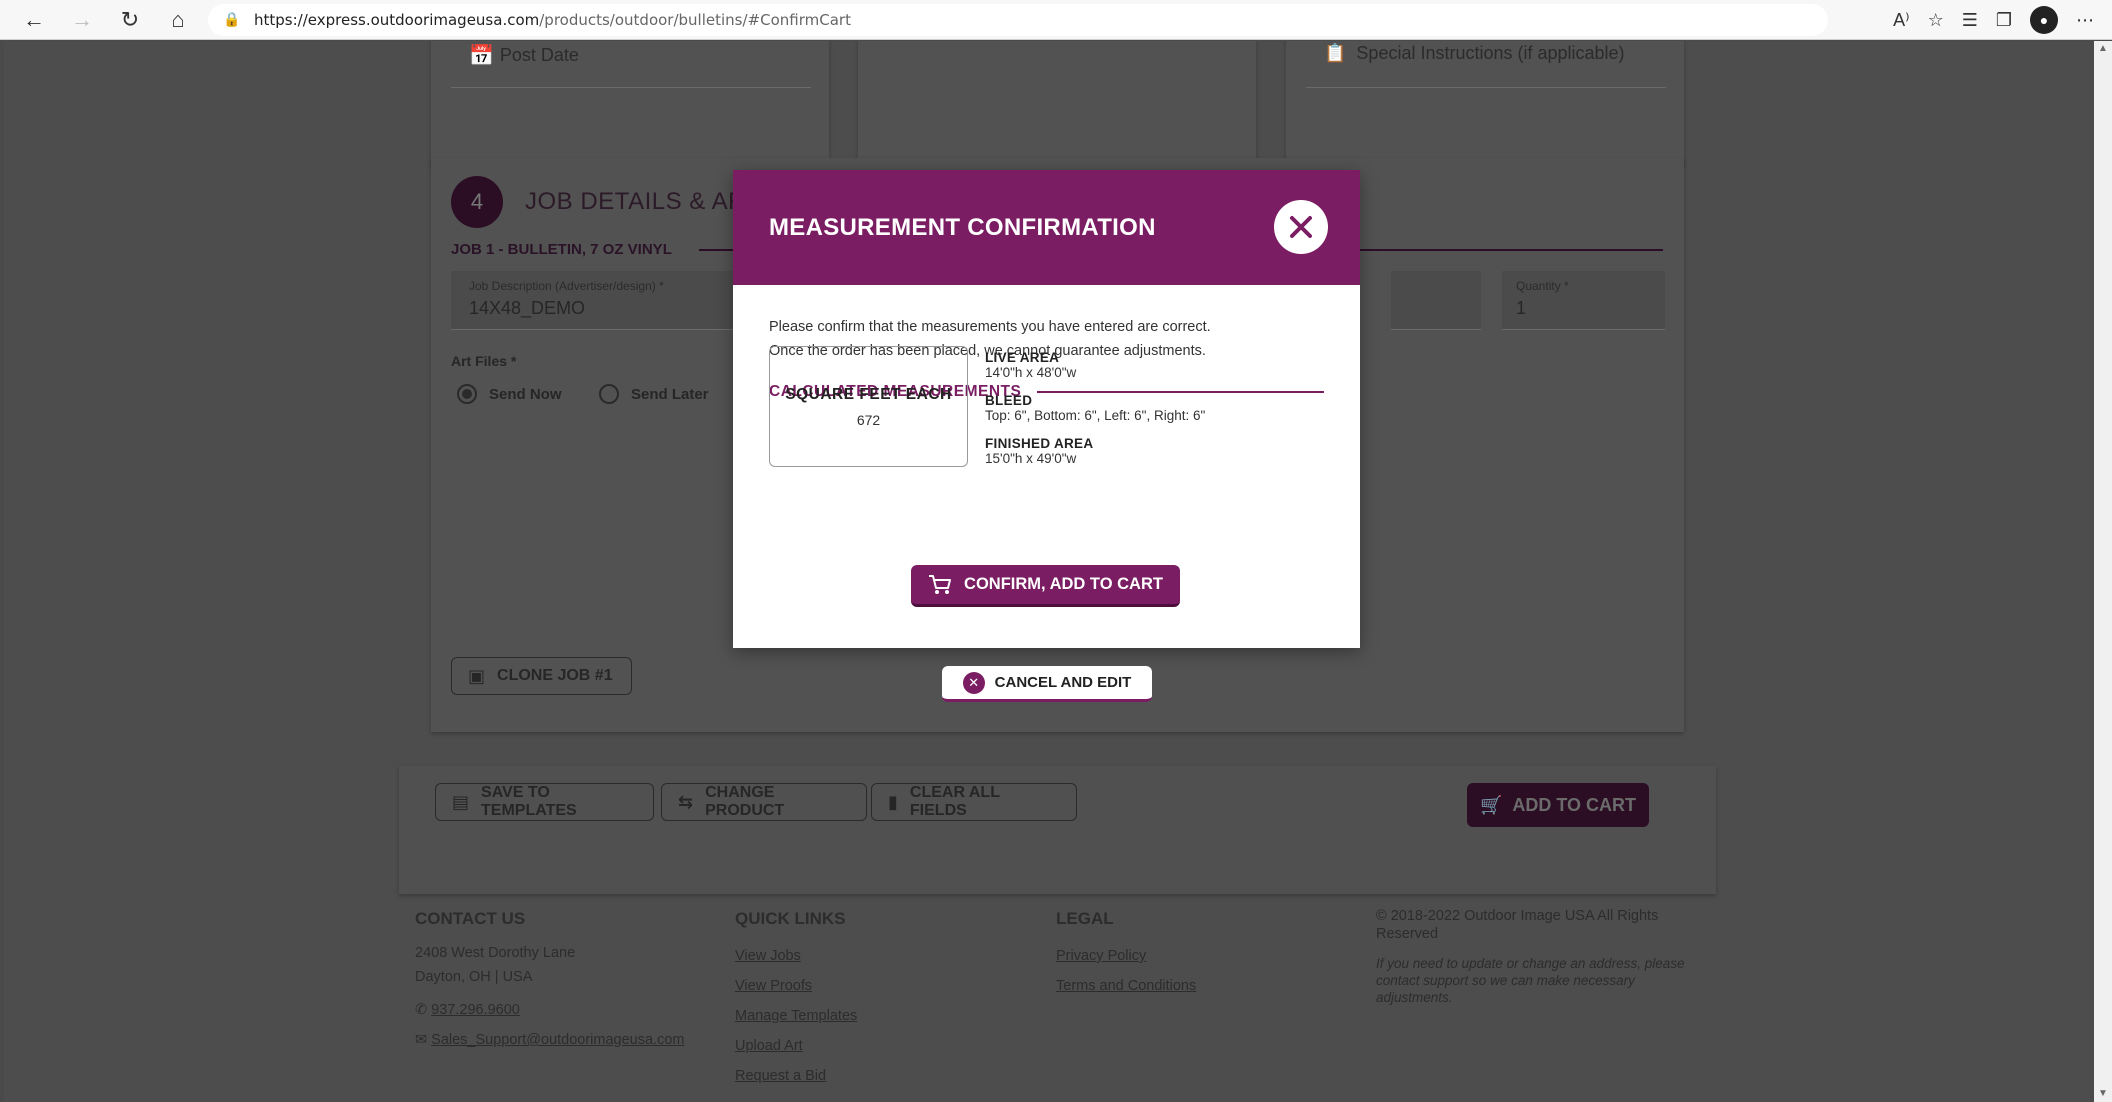 This screenshot has height=1102, width=2112. Describe the element at coordinates (566, 286) in the screenshot. I see `job-description-label: Job Description (Advertiser/design) *` at that location.